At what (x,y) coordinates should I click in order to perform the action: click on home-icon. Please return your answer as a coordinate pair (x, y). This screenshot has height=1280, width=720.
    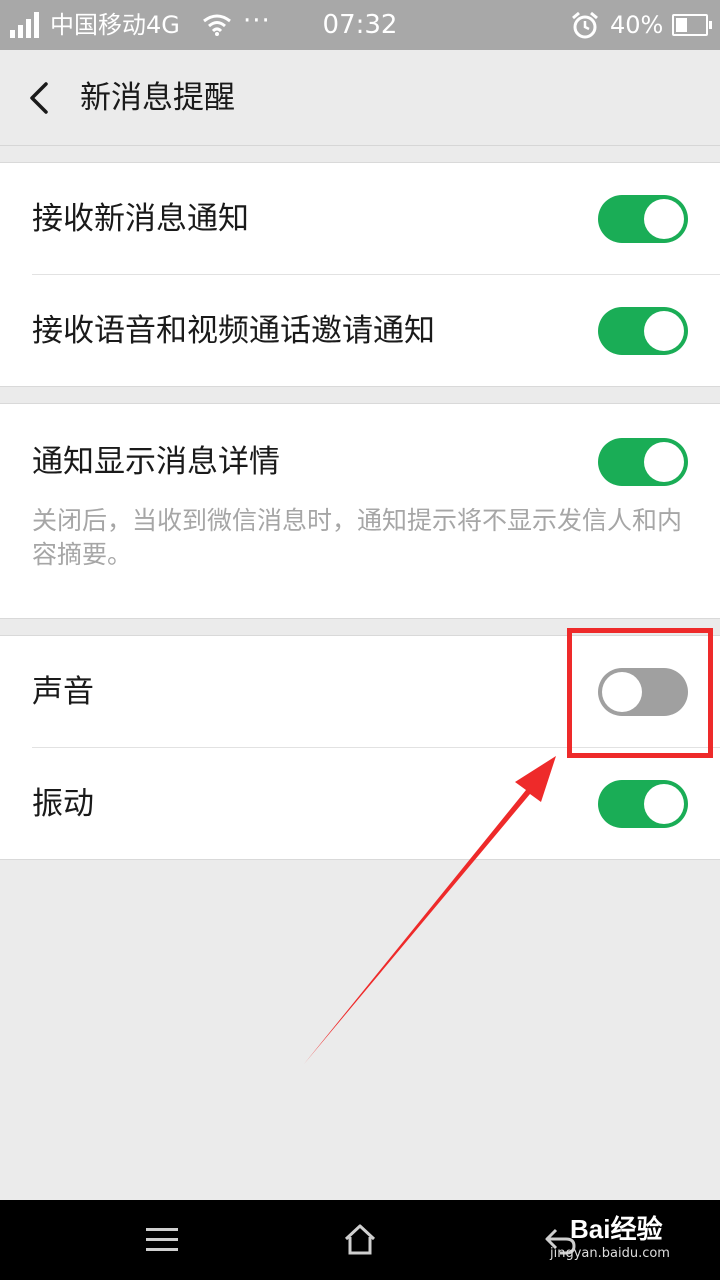
    Looking at the image, I should click on (360, 1240).